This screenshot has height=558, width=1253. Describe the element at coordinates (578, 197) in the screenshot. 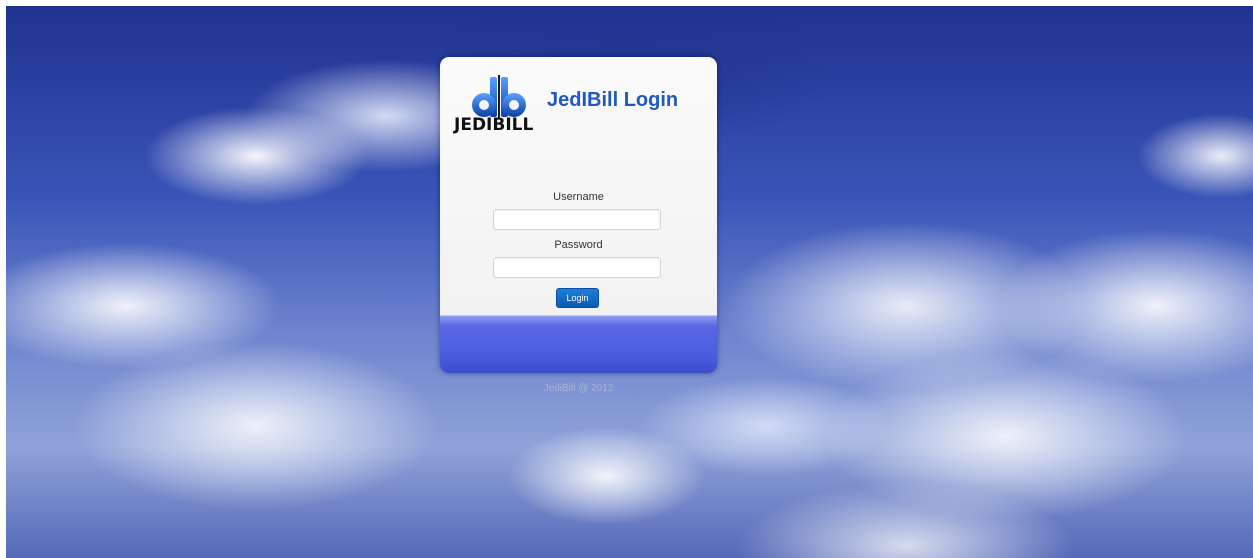

I see `username-label: Username` at that location.